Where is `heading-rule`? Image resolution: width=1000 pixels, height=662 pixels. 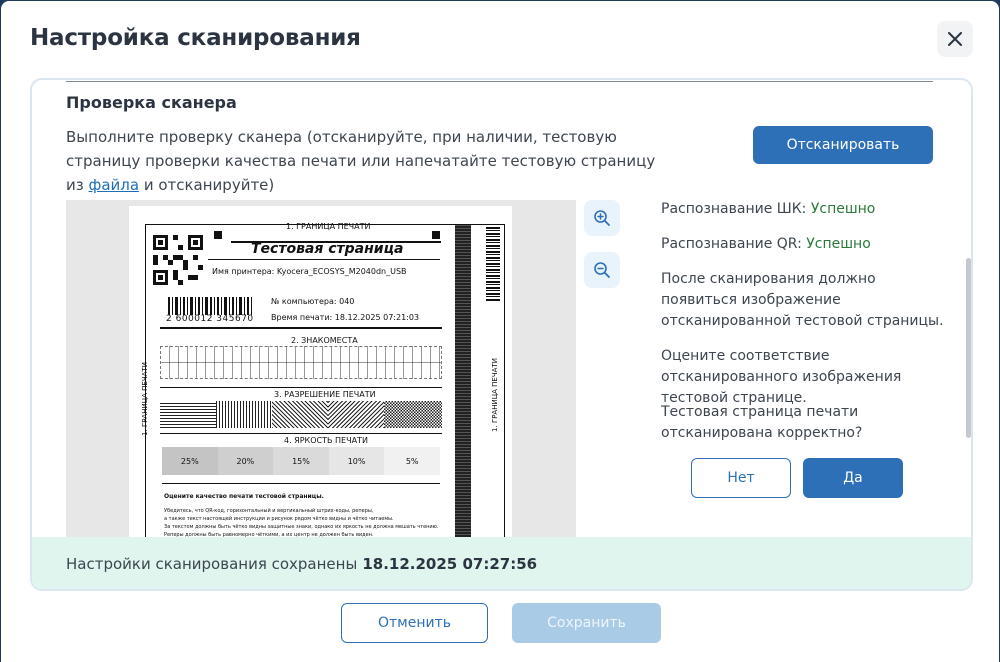
heading-rule is located at coordinates (324, 259).